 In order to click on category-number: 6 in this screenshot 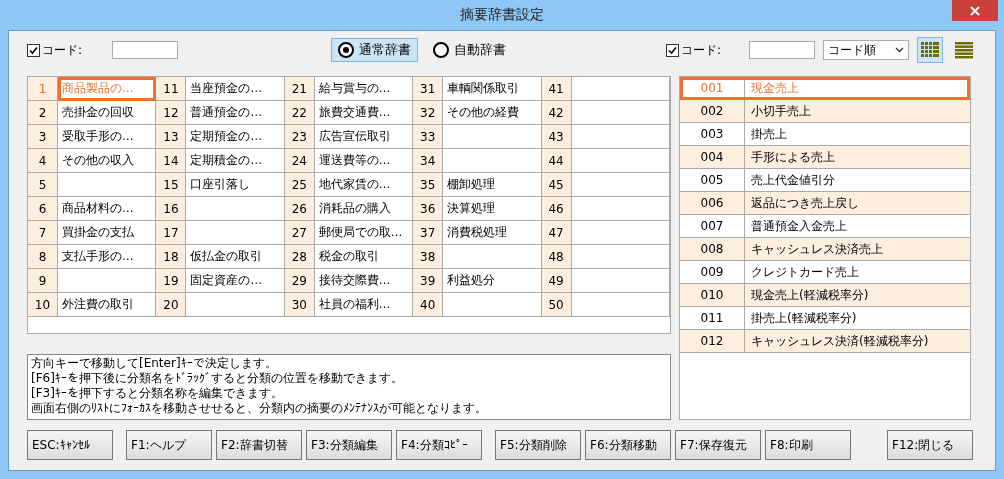, I will do `click(43, 209)`.